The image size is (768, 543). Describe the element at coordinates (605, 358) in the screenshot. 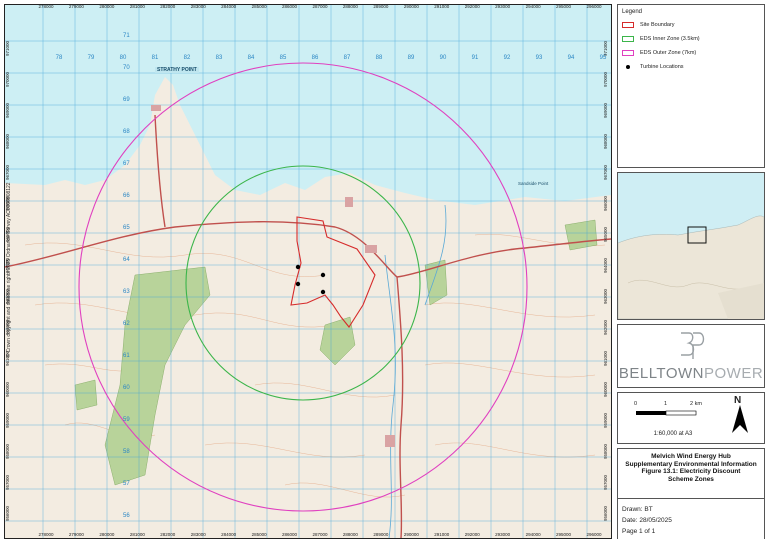

I see `northing-tick-right: 961000` at that location.